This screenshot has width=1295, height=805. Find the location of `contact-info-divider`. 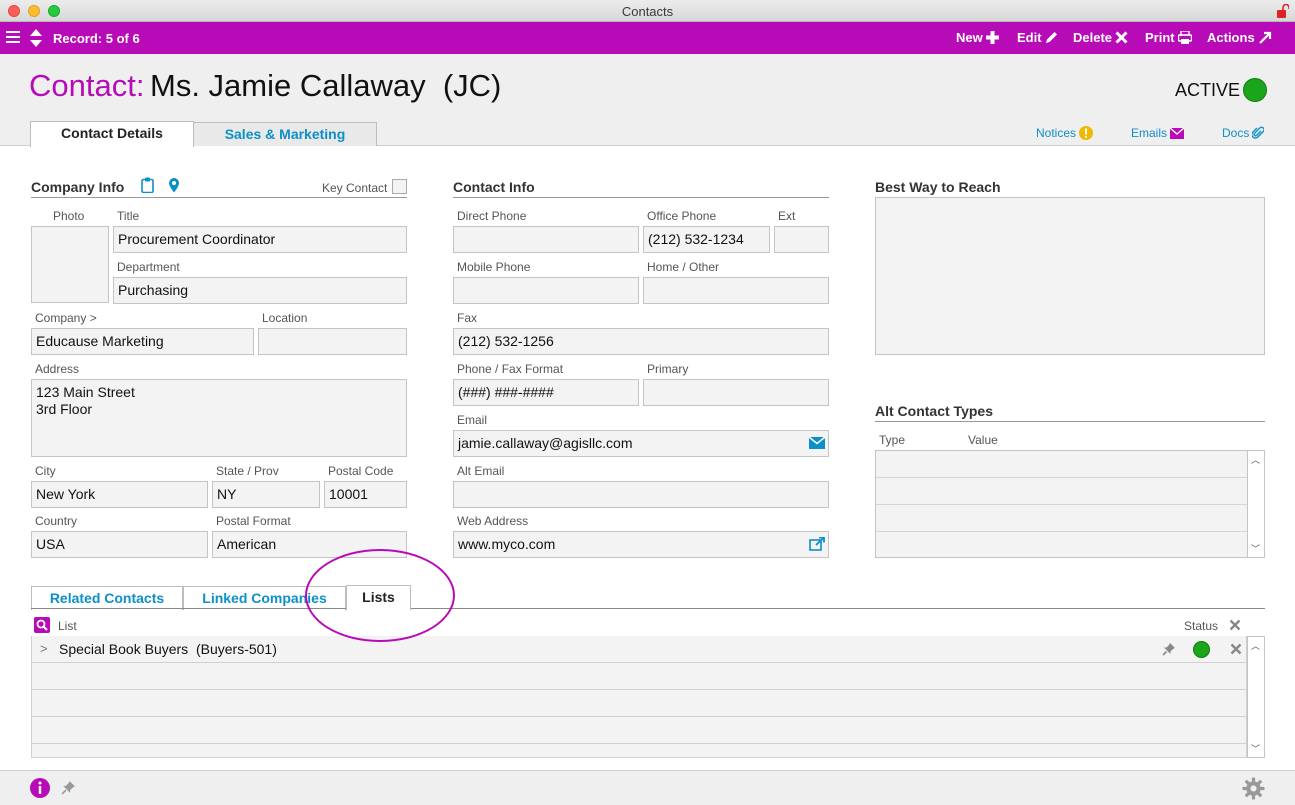

contact-info-divider is located at coordinates (641, 197).